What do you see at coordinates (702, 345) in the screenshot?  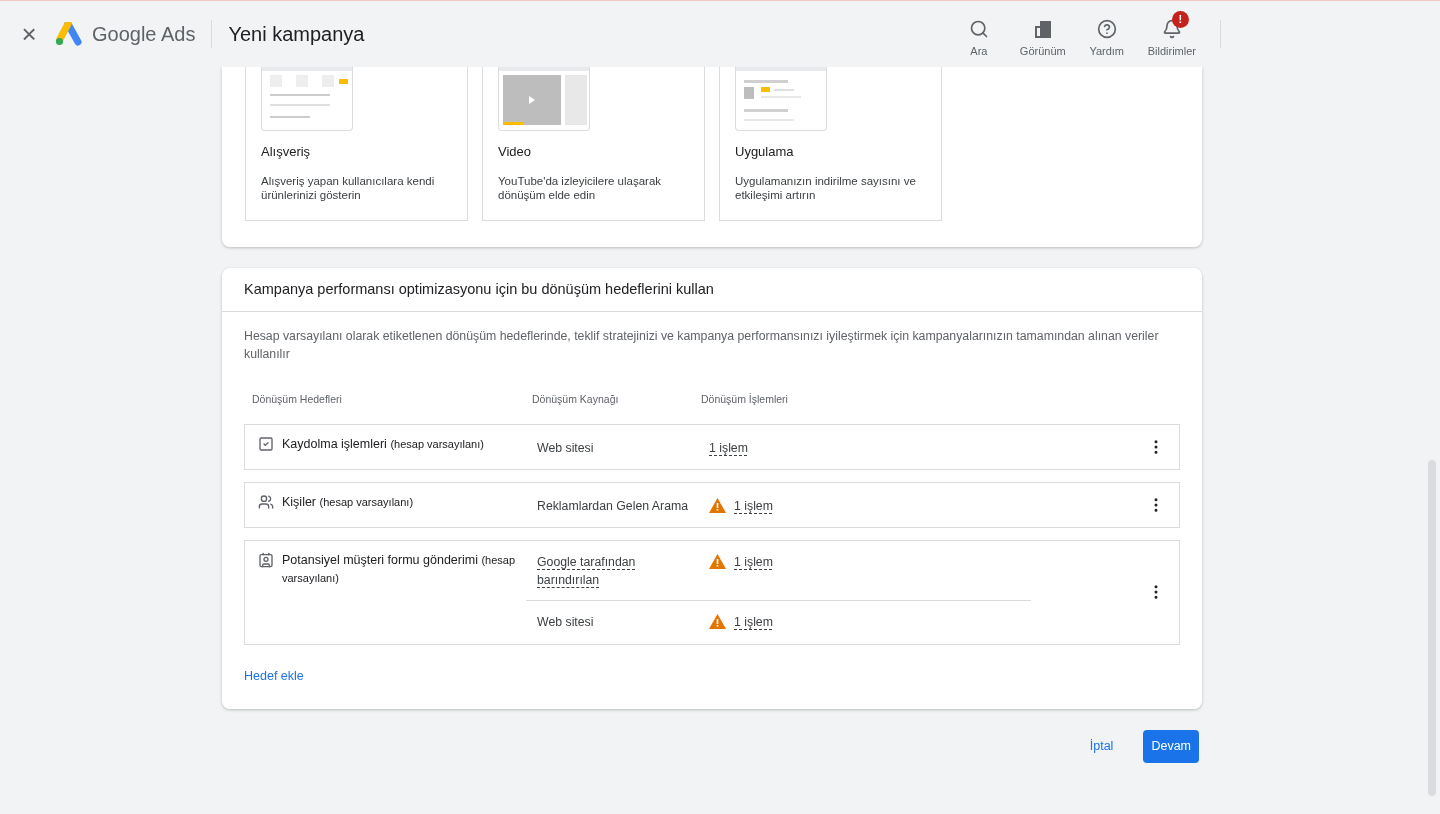 I see `card-description: Hesap varsayılanı olarak etiketlenen dönüşüm hedeflerinde, teklif stratejinizi ve kampanya performansınızı iyileştirmek için kampanyalarınızın tamamından alınan veriler kullanılır` at bounding box center [702, 345].